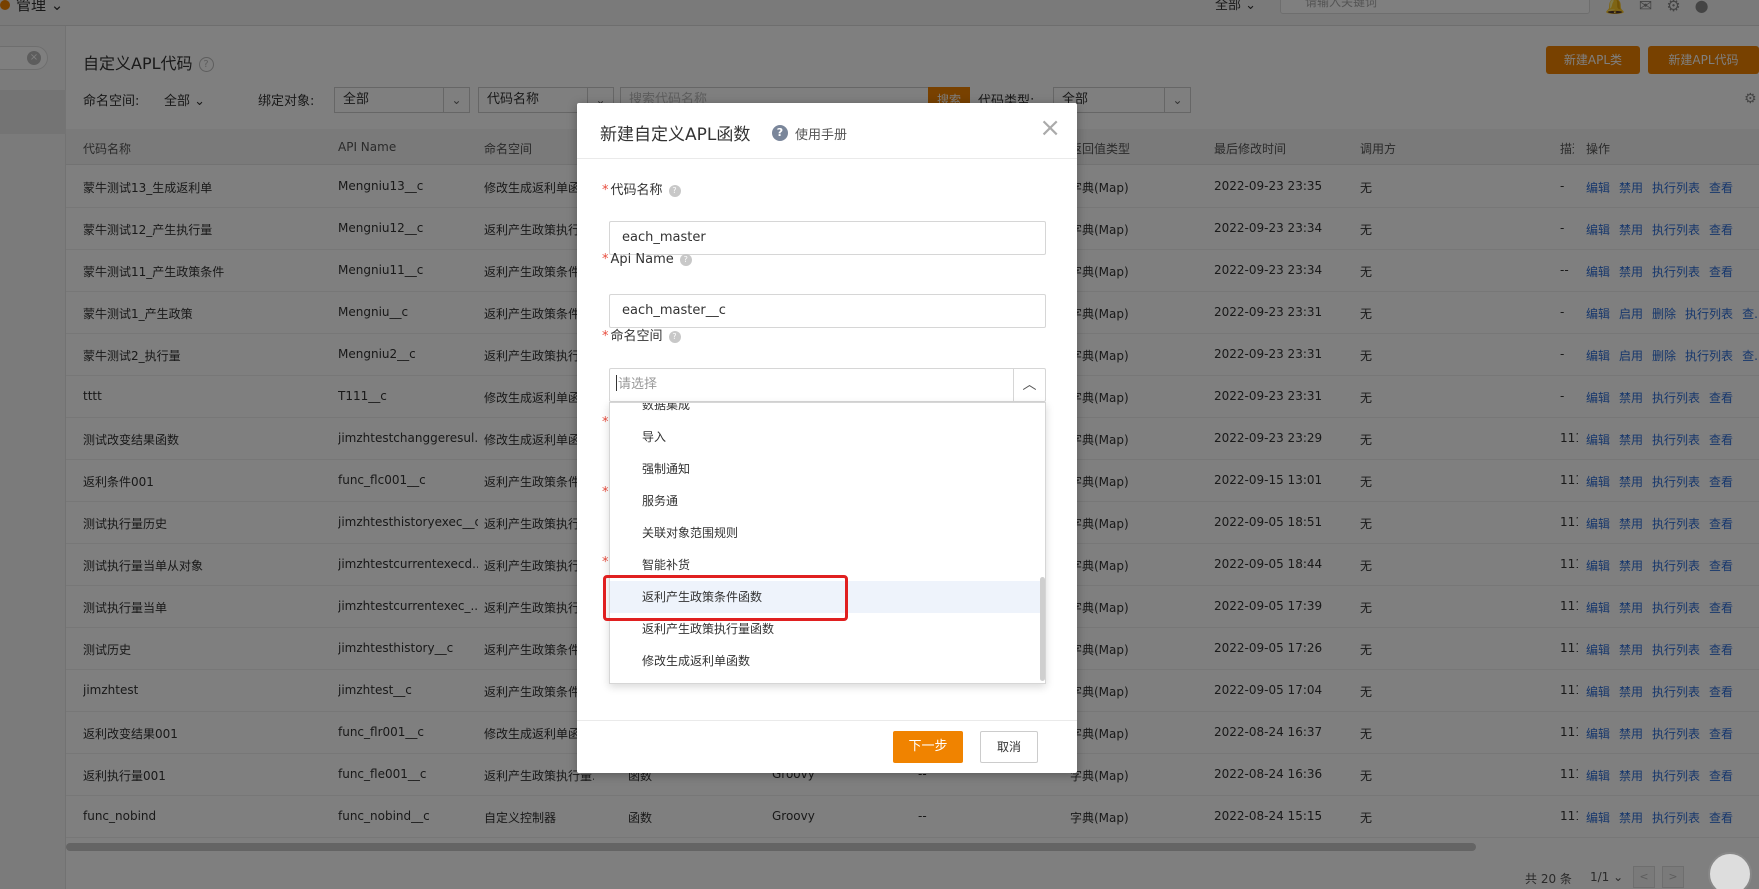 The width and height of the screenshot is (1759, 889). I want to click on question-icon: ?, so click(780, 133).